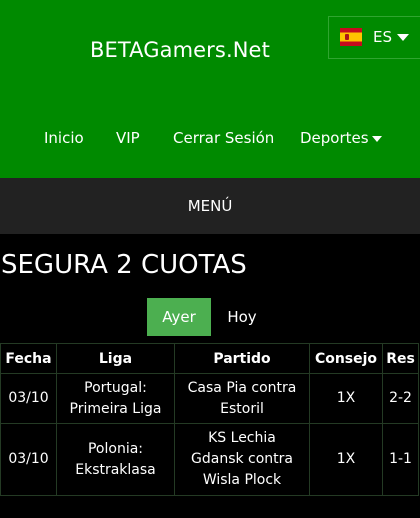 The image size is (420, 518). What do you see at coordinates (115, 459) in the screenshot?
I see `cell-liga: Polonia: Ekstraklasa` at bounding box center [115, 459].